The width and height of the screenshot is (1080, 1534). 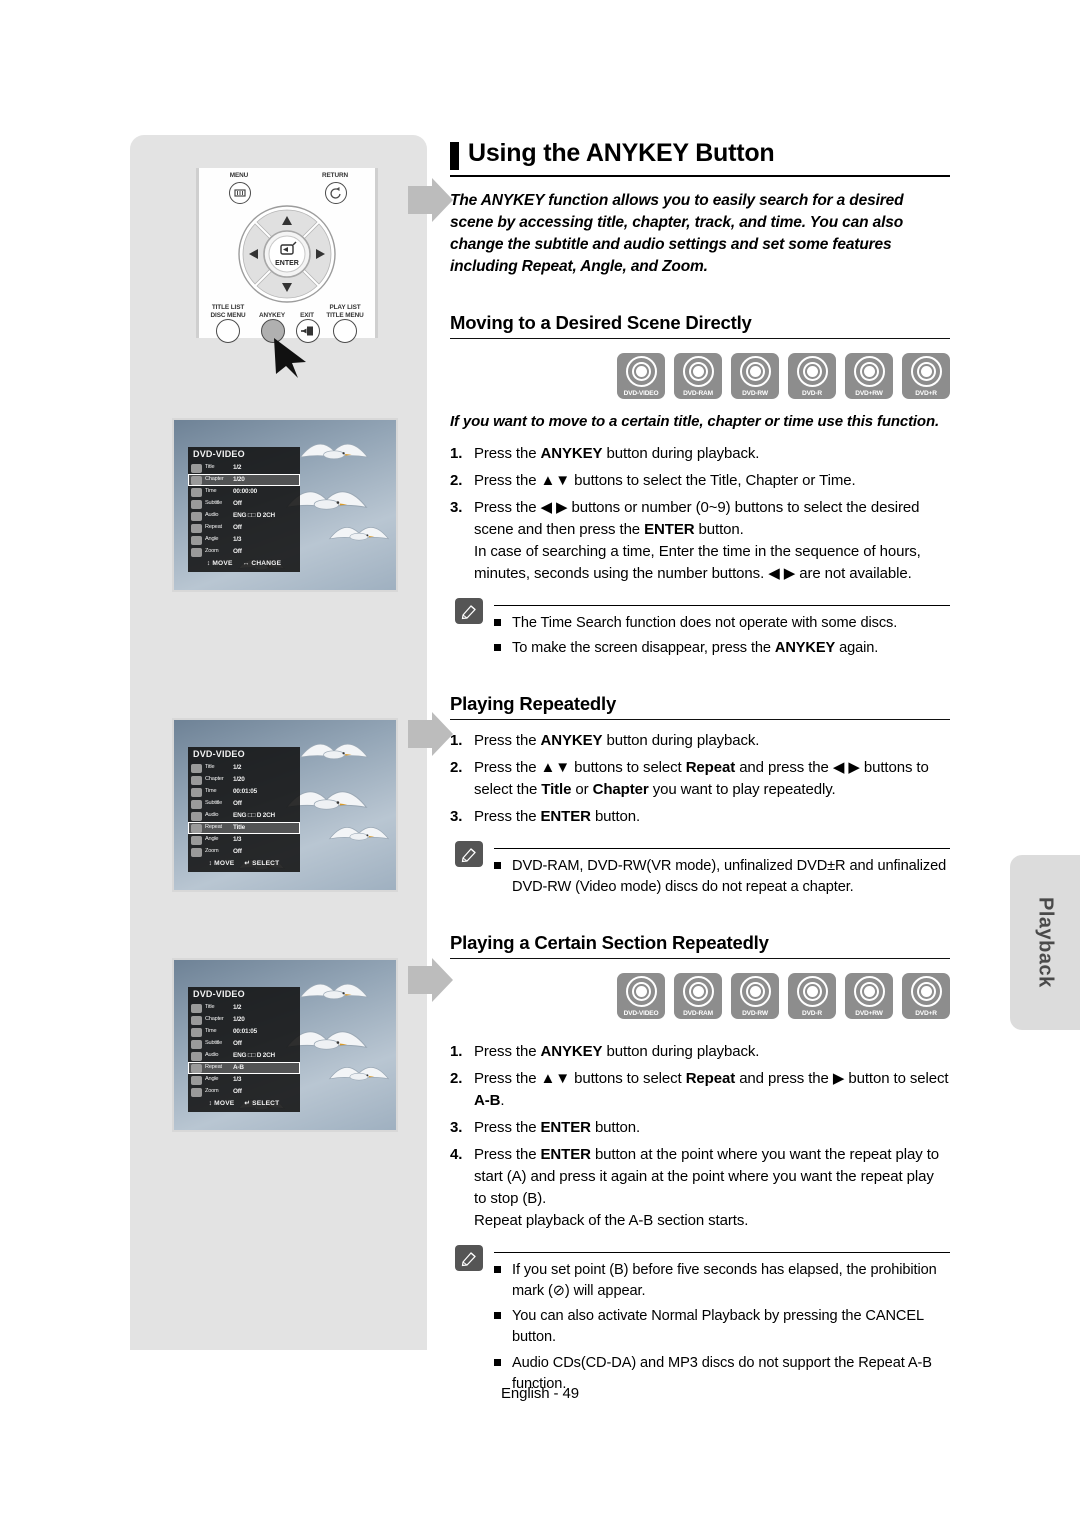 What do you see at coordinates (228, 307) in the screenshot?
I see `title-list-label: TITLE LIST` at bounding box center [228, 307].